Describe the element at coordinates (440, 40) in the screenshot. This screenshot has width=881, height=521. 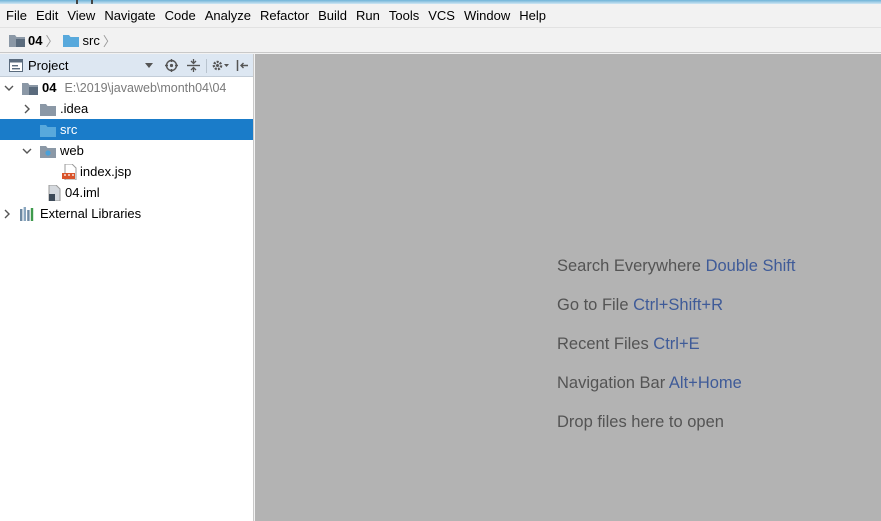
I see `navigation-bar: 04 〉 src 〉` at that location.